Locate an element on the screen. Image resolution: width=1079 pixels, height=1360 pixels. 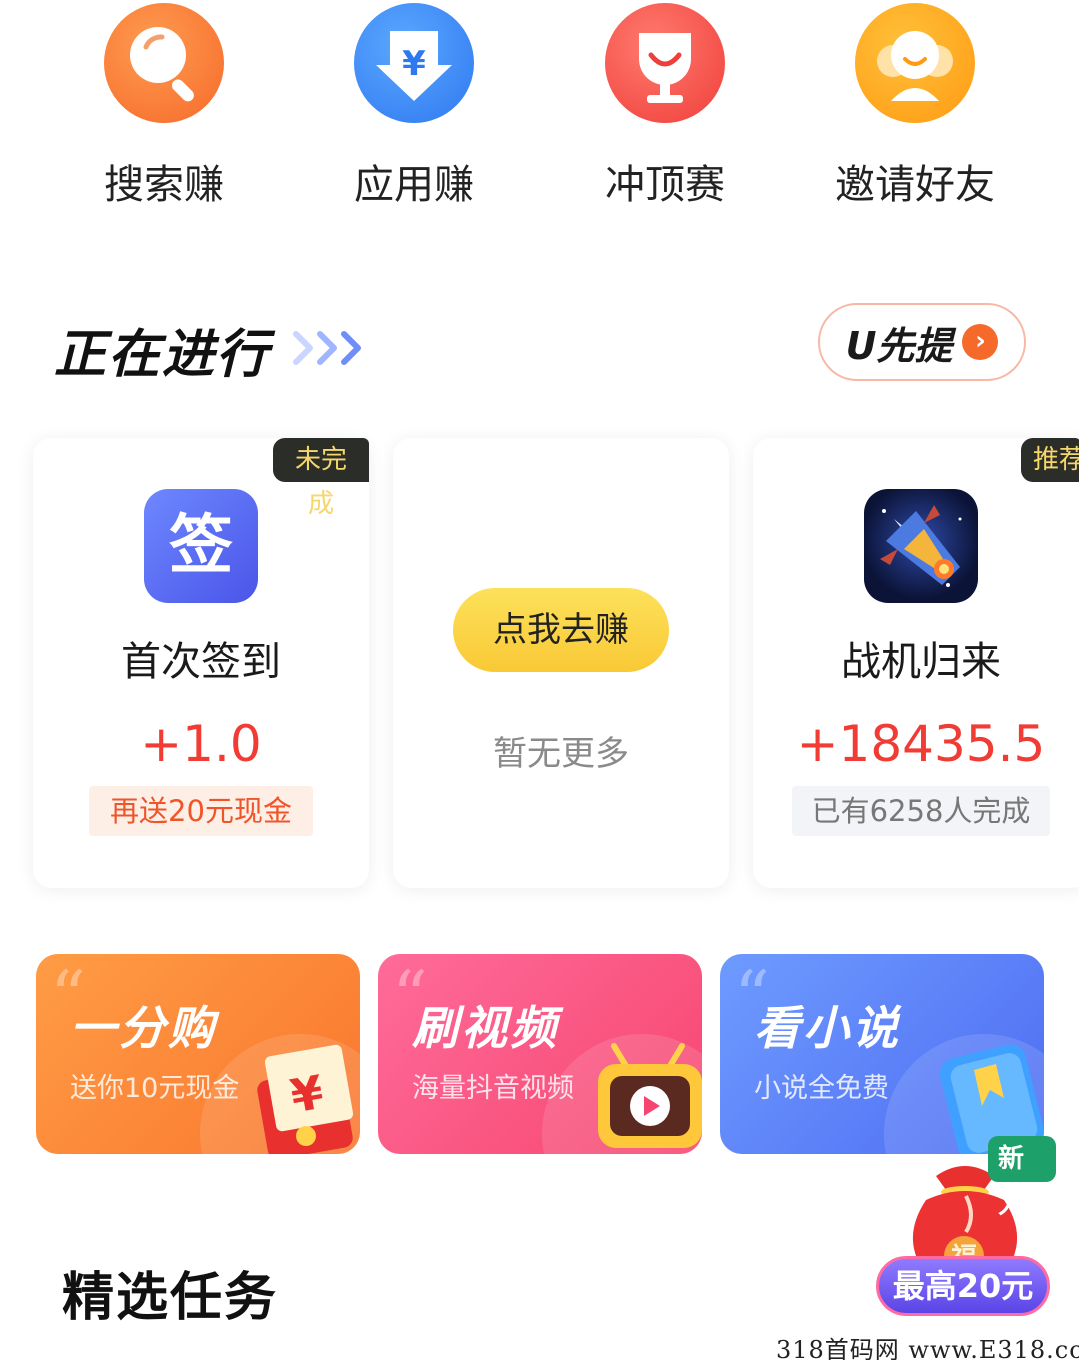
empty-text: 暂无更多 is located at coordinates (561, 754).